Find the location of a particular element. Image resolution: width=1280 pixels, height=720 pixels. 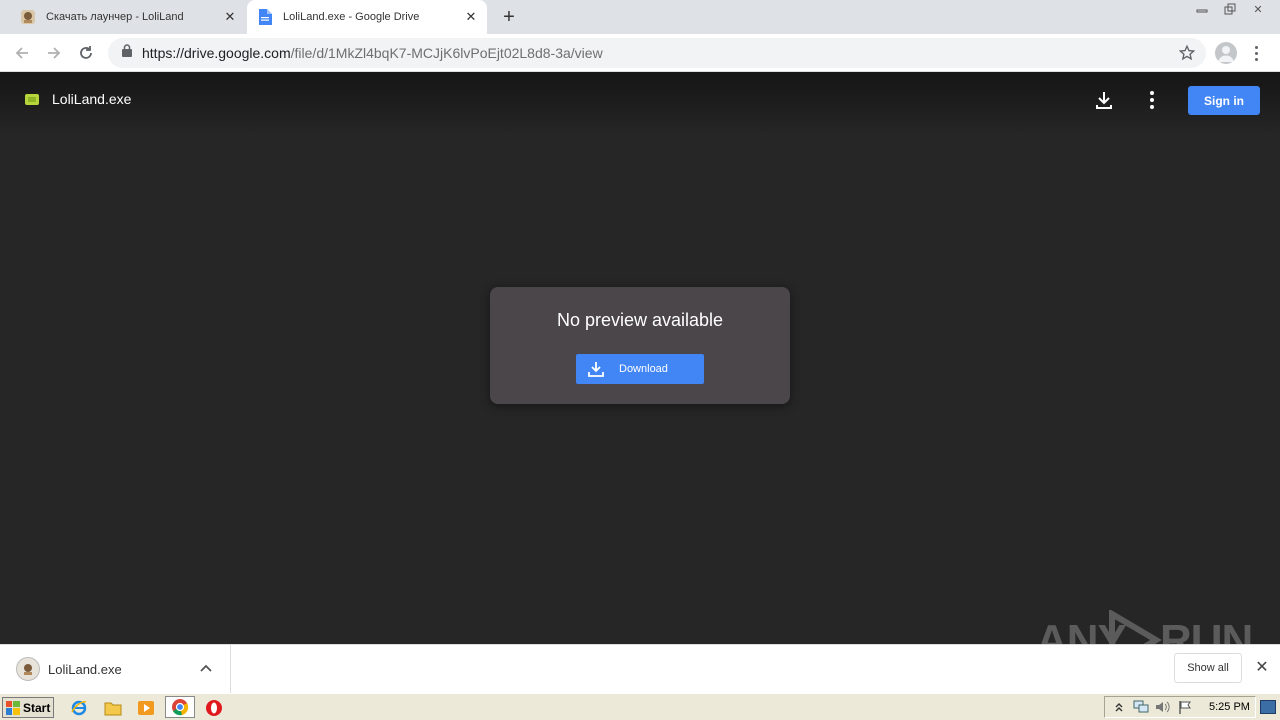

url-host: https://drive.google.com is located at coordinates (216, 53).